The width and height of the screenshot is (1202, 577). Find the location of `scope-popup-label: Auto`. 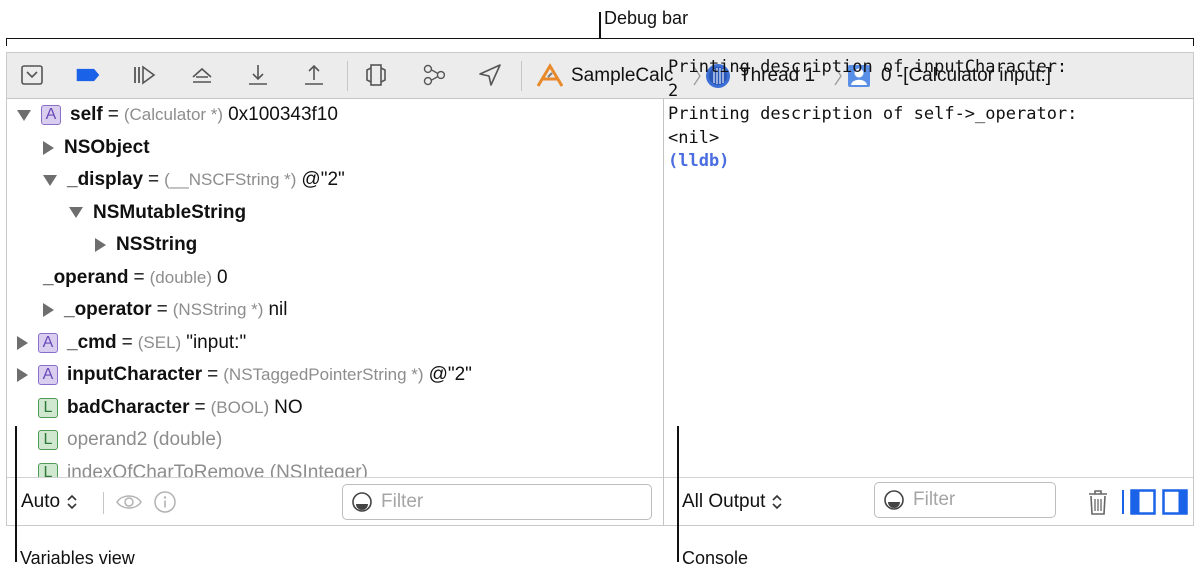

scope-popup-label: Auto is located at coordinates (41, 501).